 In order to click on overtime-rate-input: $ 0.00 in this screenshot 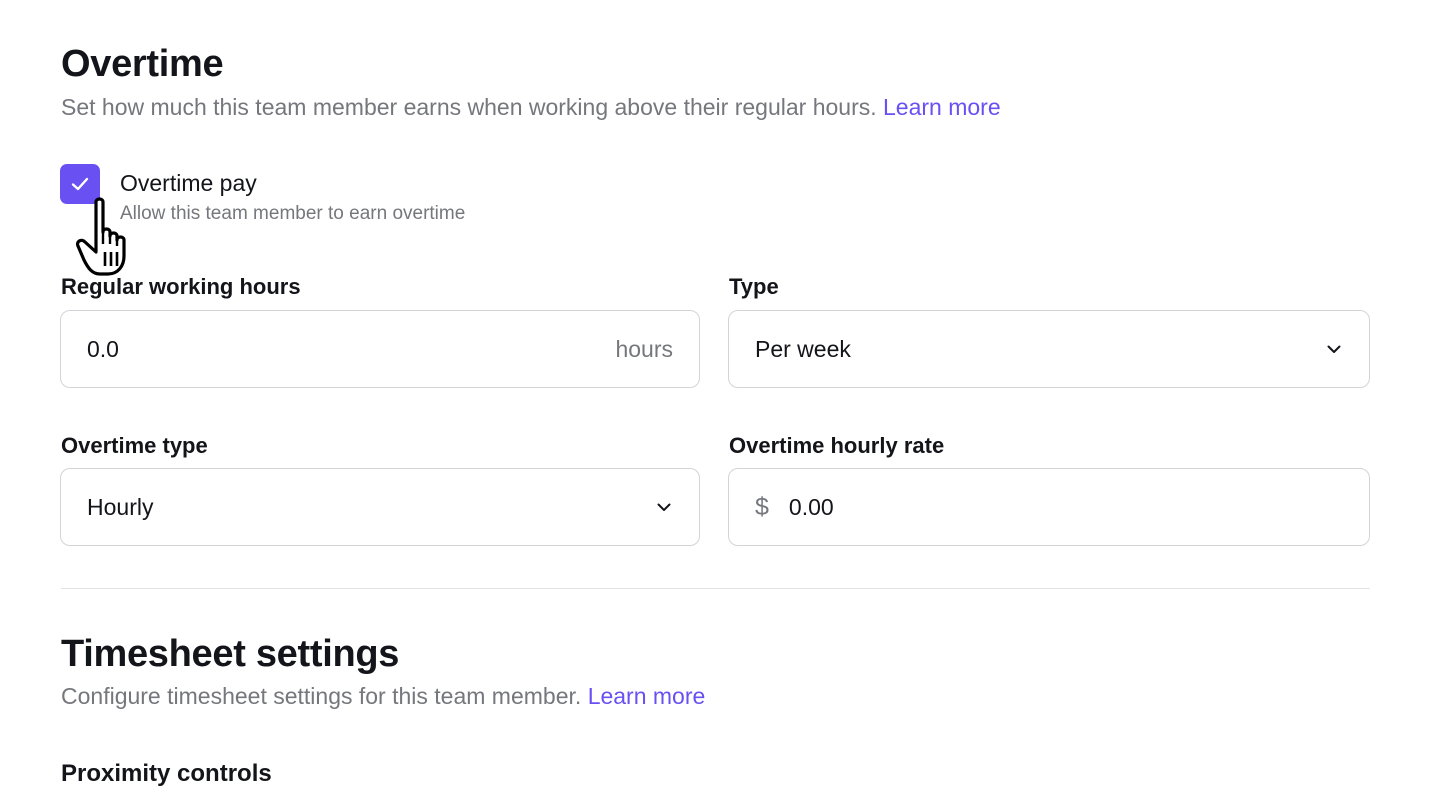, I will do `click(1049, 507)`.